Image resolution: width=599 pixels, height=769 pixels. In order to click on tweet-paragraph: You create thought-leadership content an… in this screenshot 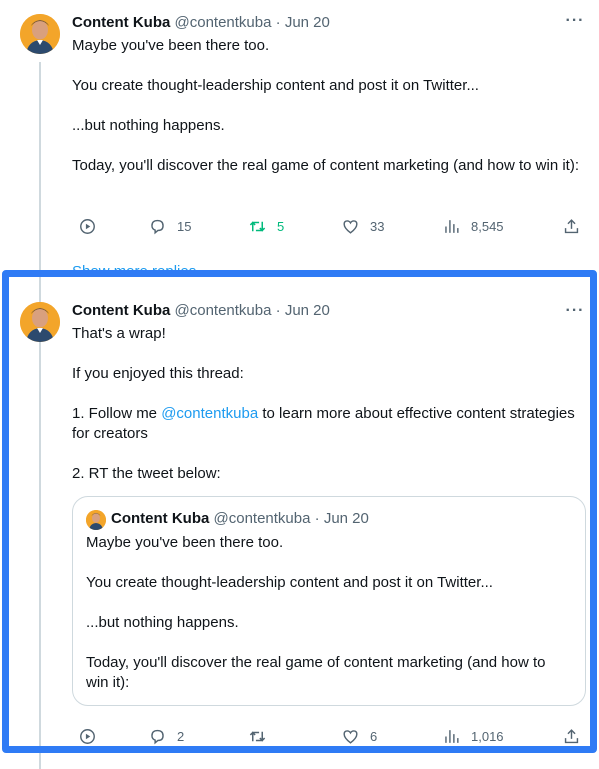, I will do `click(275, 85)`.